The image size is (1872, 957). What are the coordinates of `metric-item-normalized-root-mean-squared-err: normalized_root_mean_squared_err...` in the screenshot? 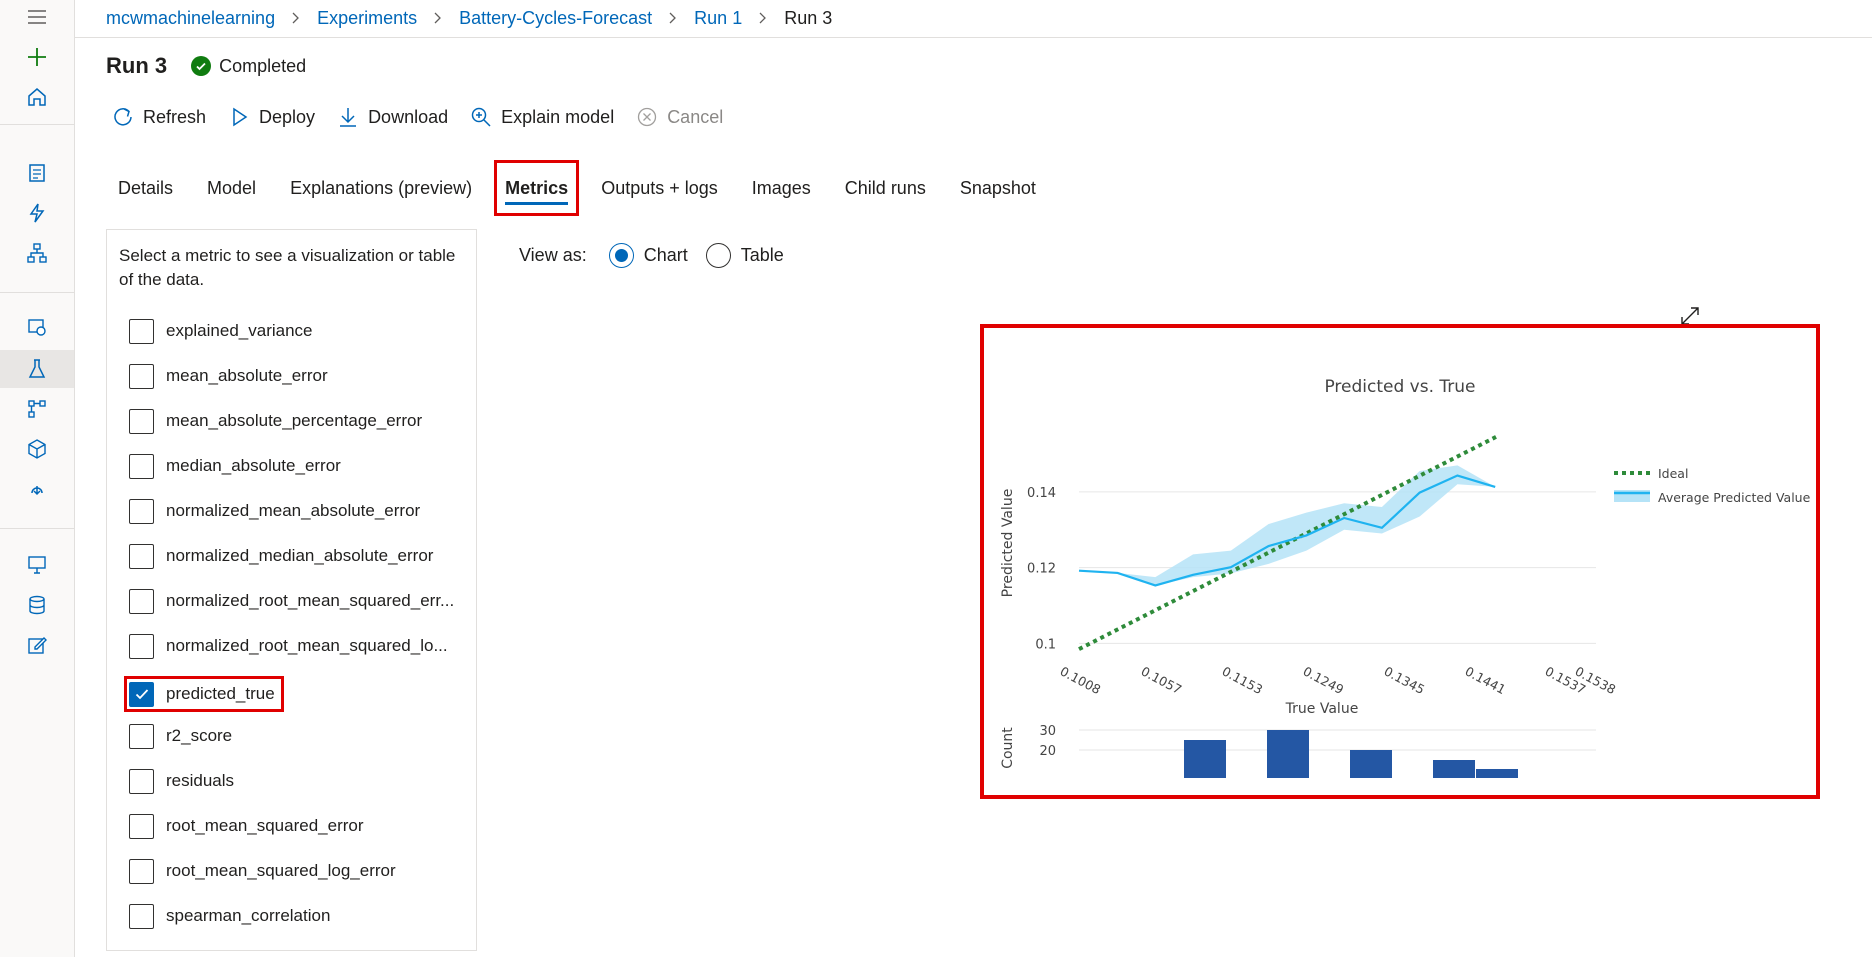 It's located at (291, 601).